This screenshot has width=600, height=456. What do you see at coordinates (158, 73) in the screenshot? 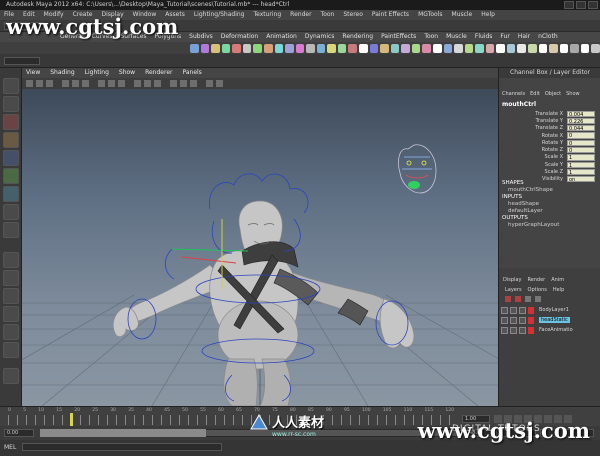
I see `viewport-menu-item: Renderer` at bounding box center [158, 73].